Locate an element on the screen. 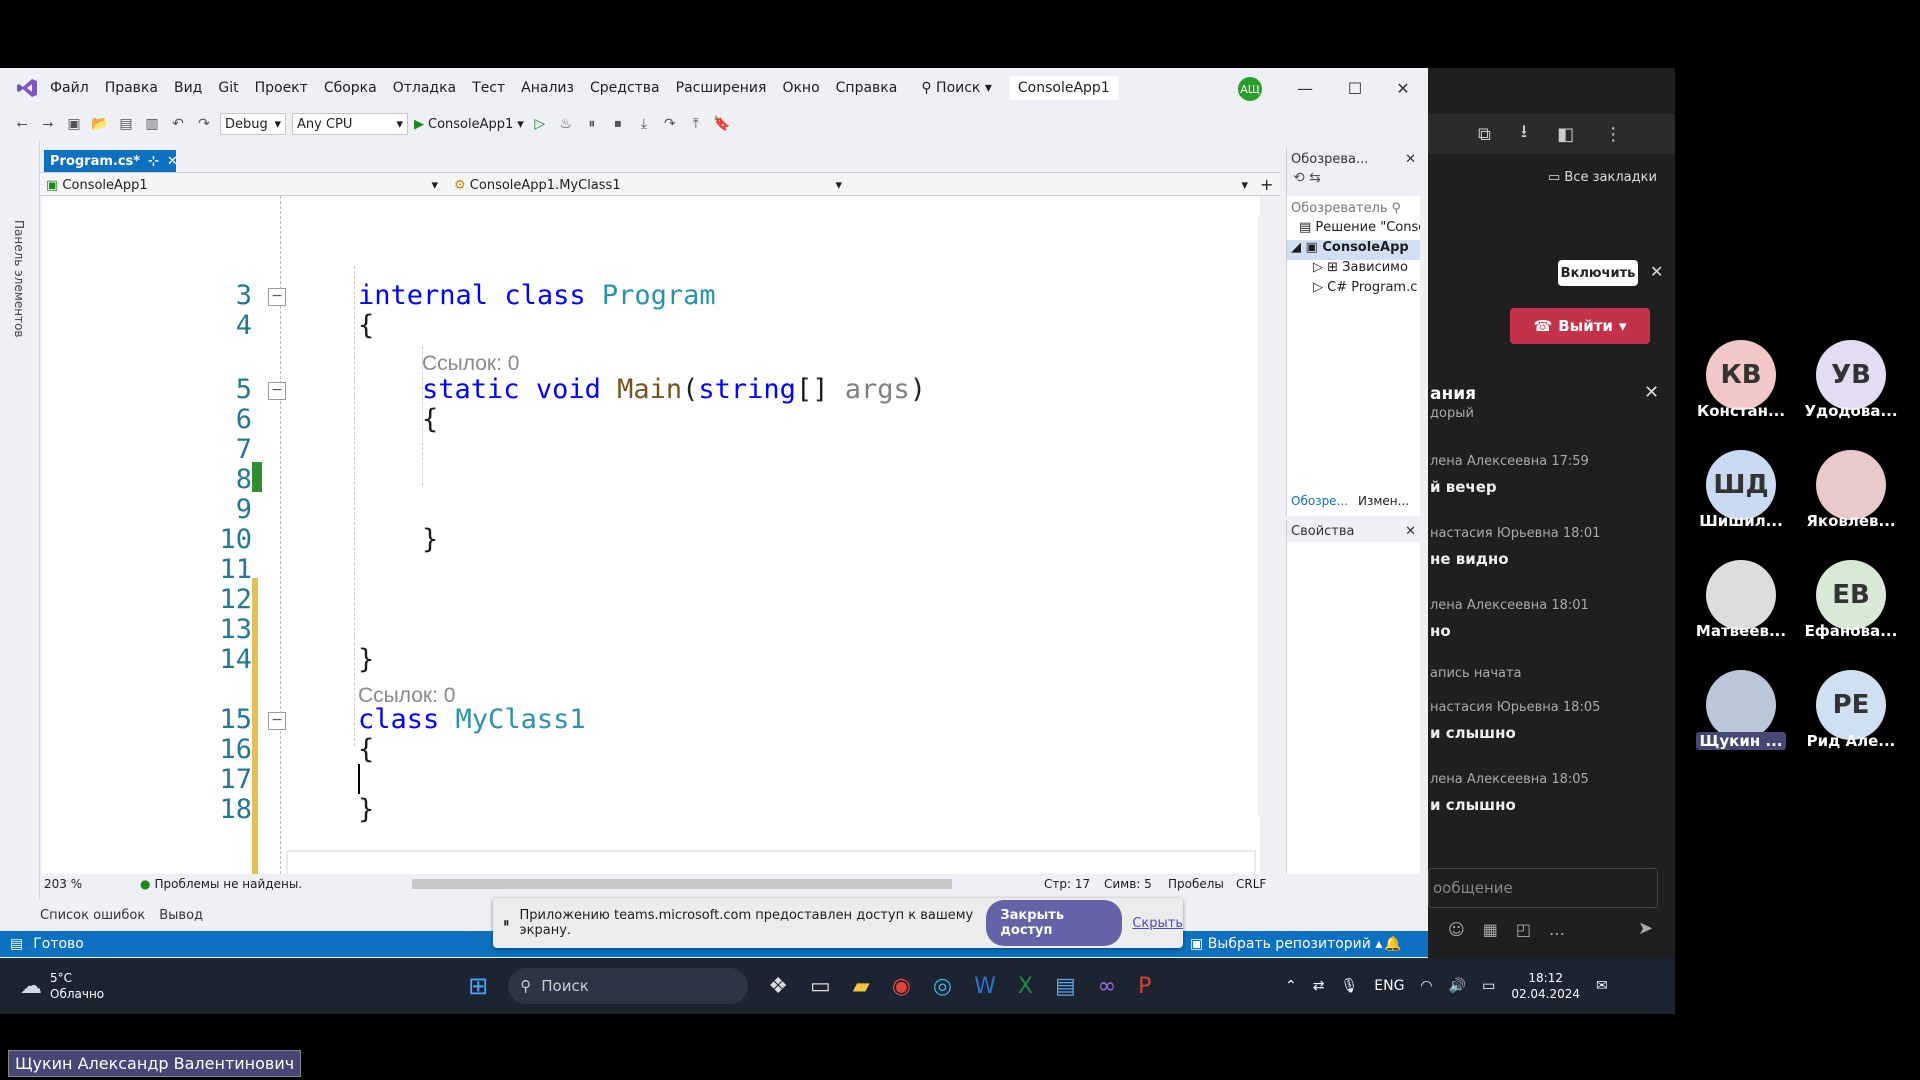 The height and width of the screenshot is (1080, 1920). bell-icon: 🔔 is located at coordinates (1392, 944).